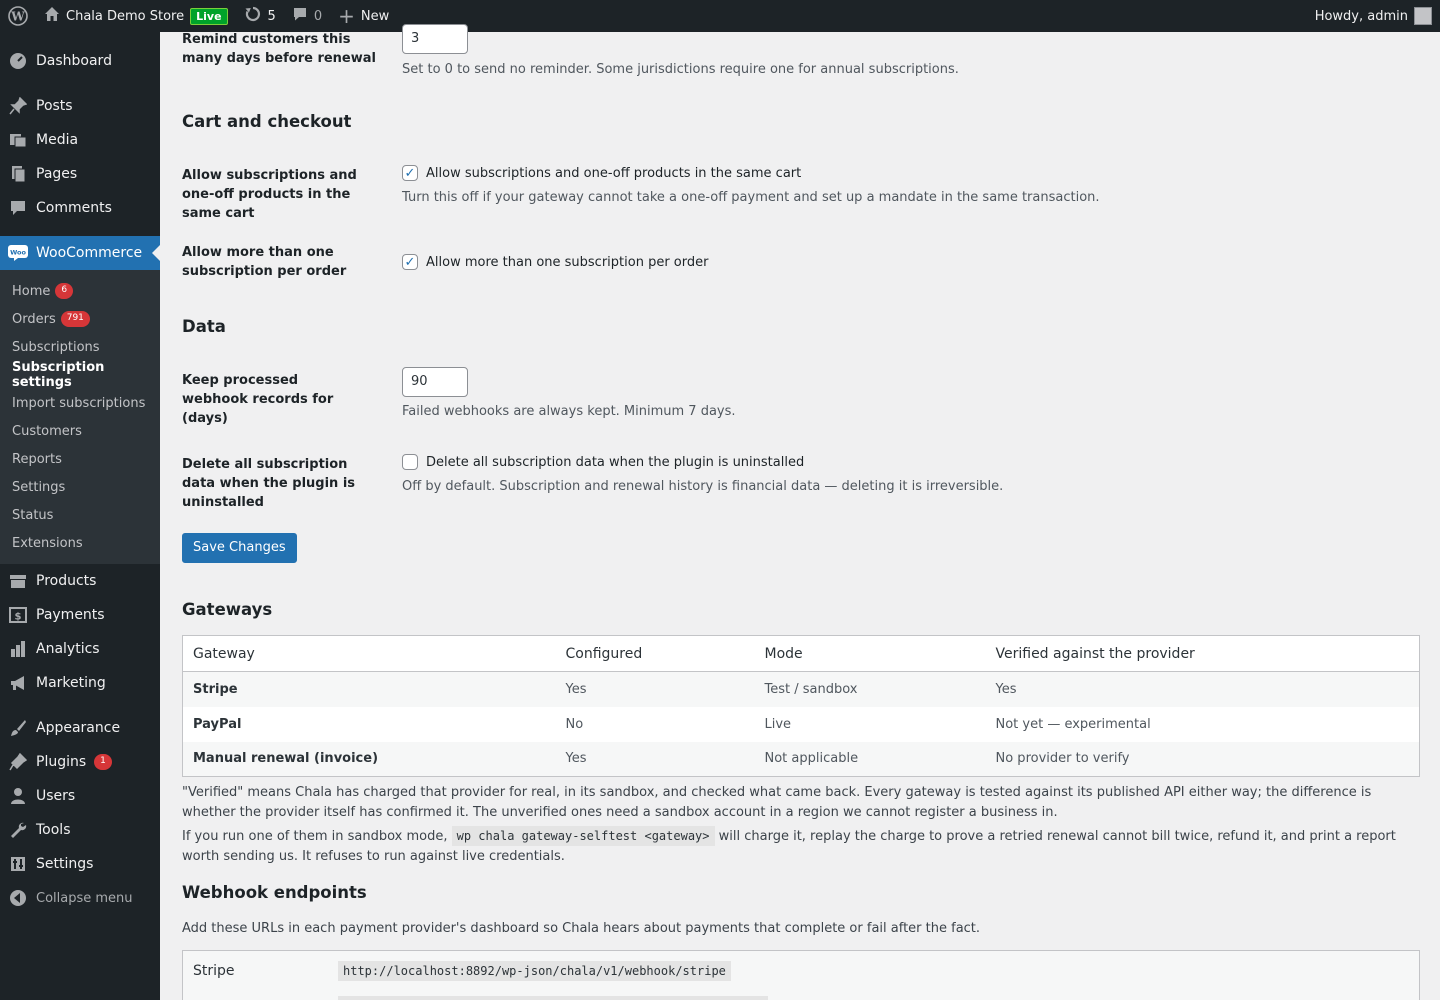 Image resolution: width=1440 pixels, height=1000 pixels. Describe the element at coordinates (80, 347) in the screenshot. I see `submenu-subscriptions: Subscriptions` at that location.